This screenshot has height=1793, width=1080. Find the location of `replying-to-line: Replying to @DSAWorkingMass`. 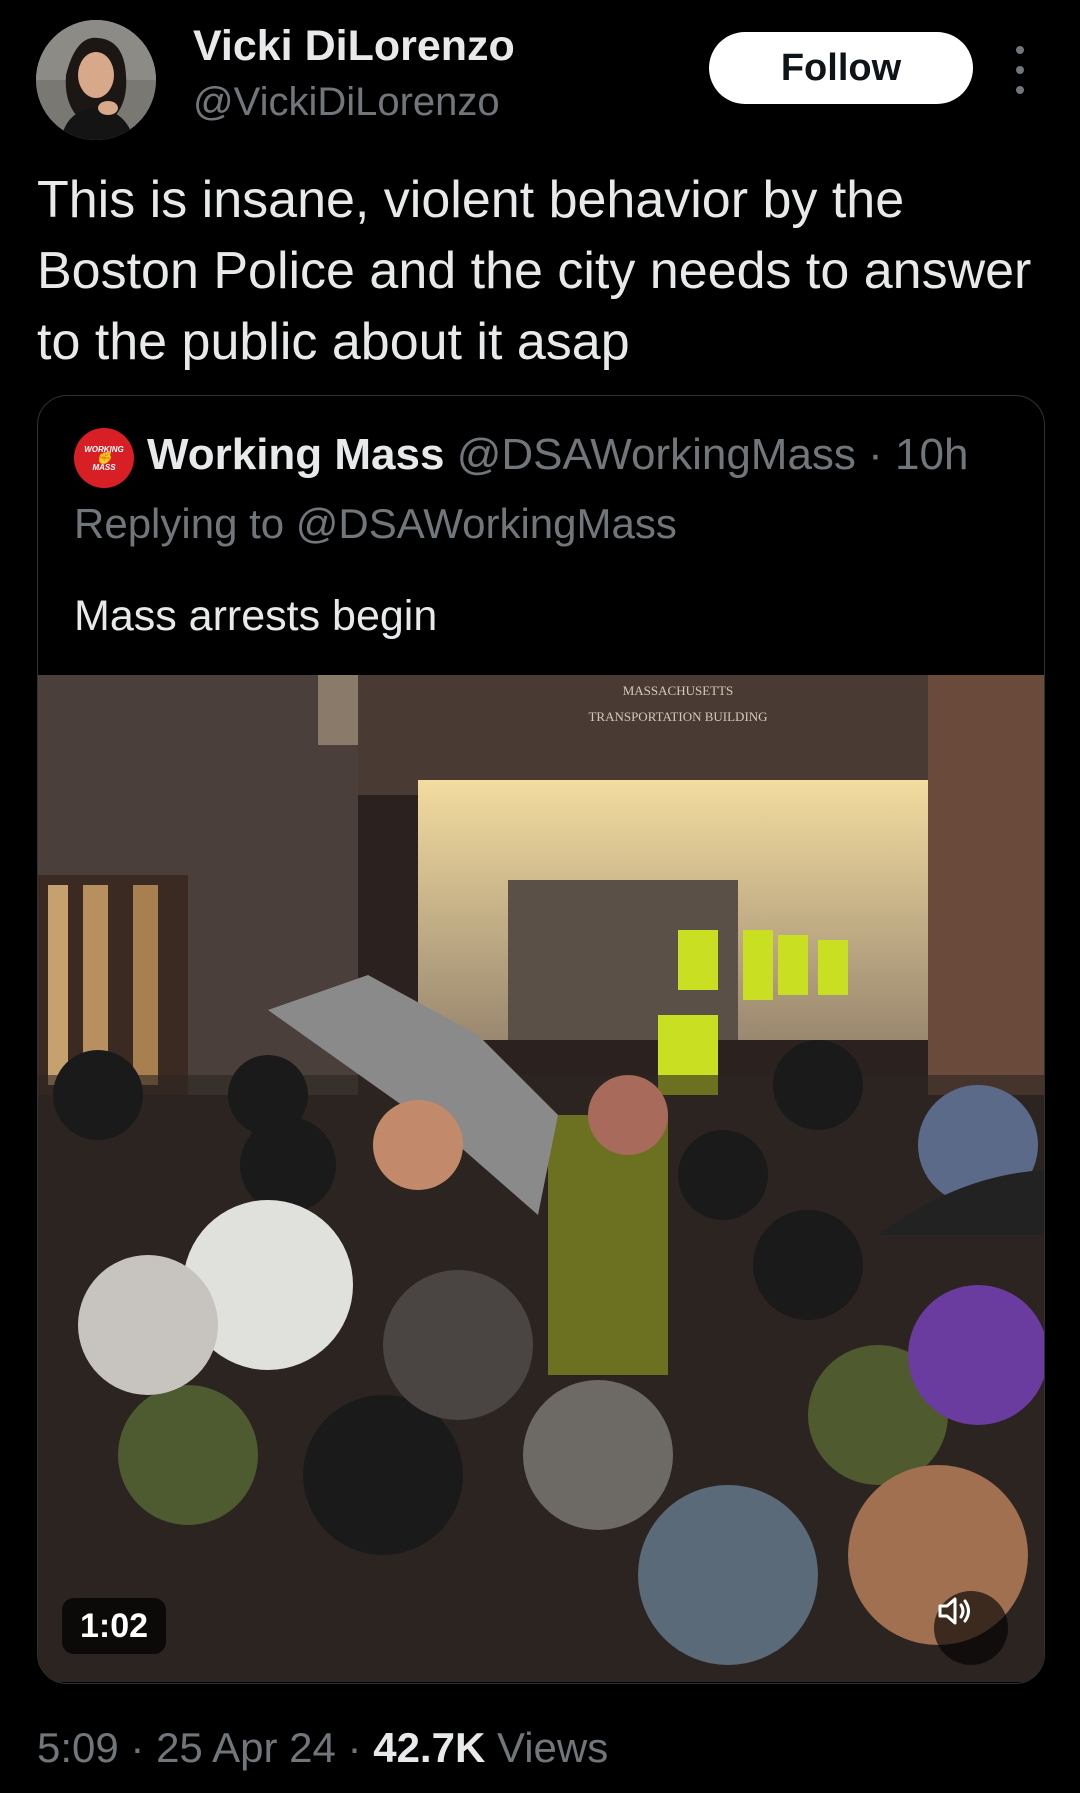

replying-to-line: Replying to @DSAWorkingMass is located at coordinates (375, 524).